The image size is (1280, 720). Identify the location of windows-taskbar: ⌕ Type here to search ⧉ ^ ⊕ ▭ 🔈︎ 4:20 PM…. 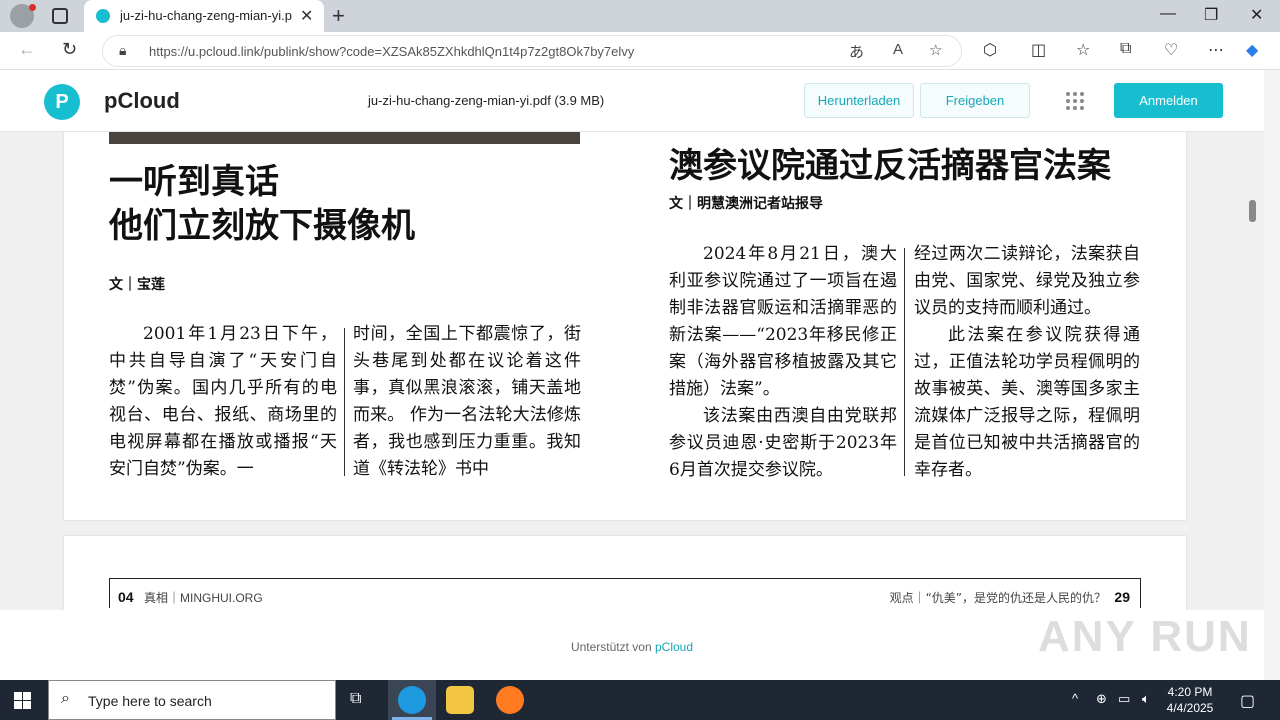
(640, 700).